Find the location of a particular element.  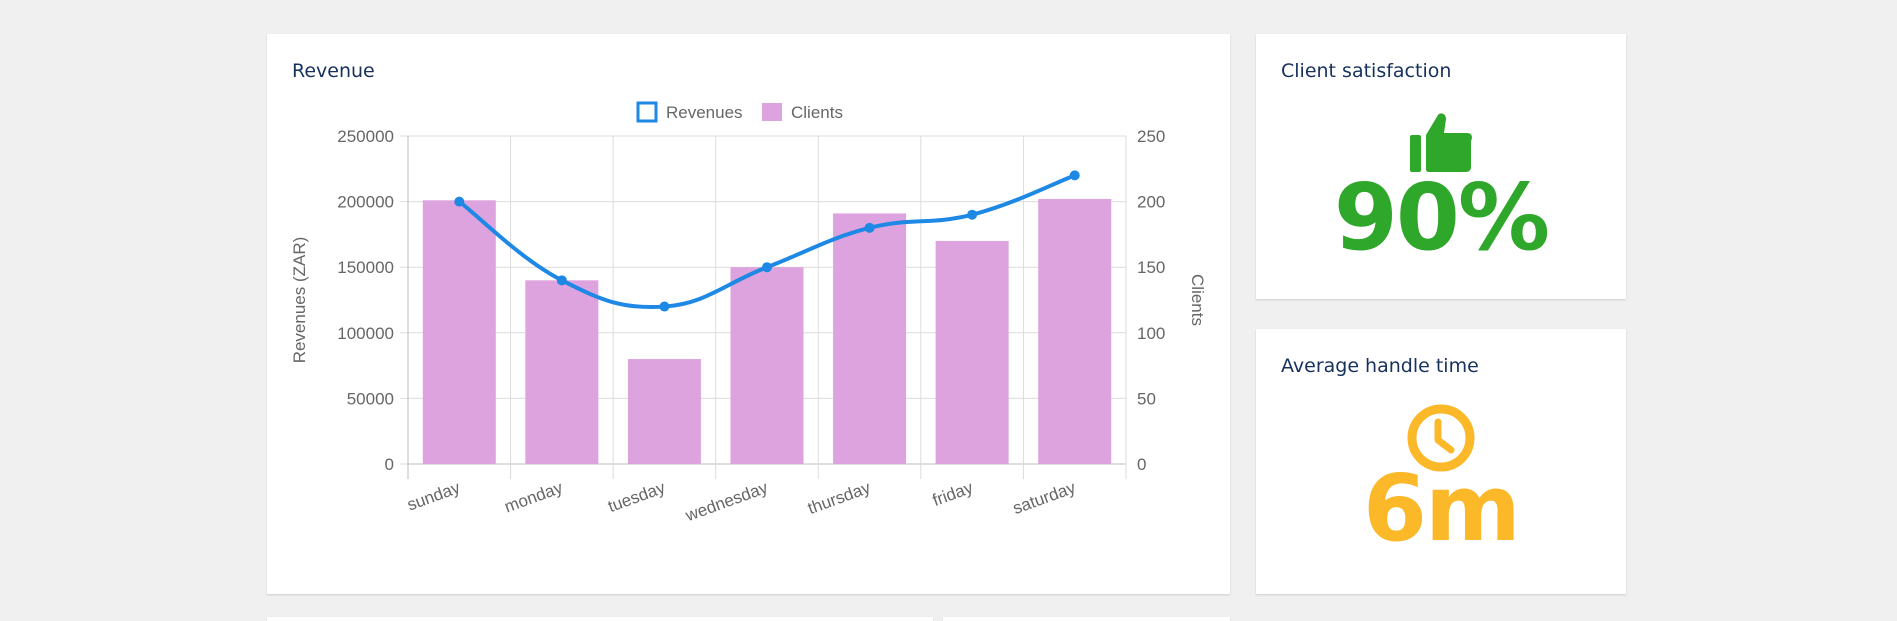

point-revenues-tuesday is located at coordinates (664, 306).